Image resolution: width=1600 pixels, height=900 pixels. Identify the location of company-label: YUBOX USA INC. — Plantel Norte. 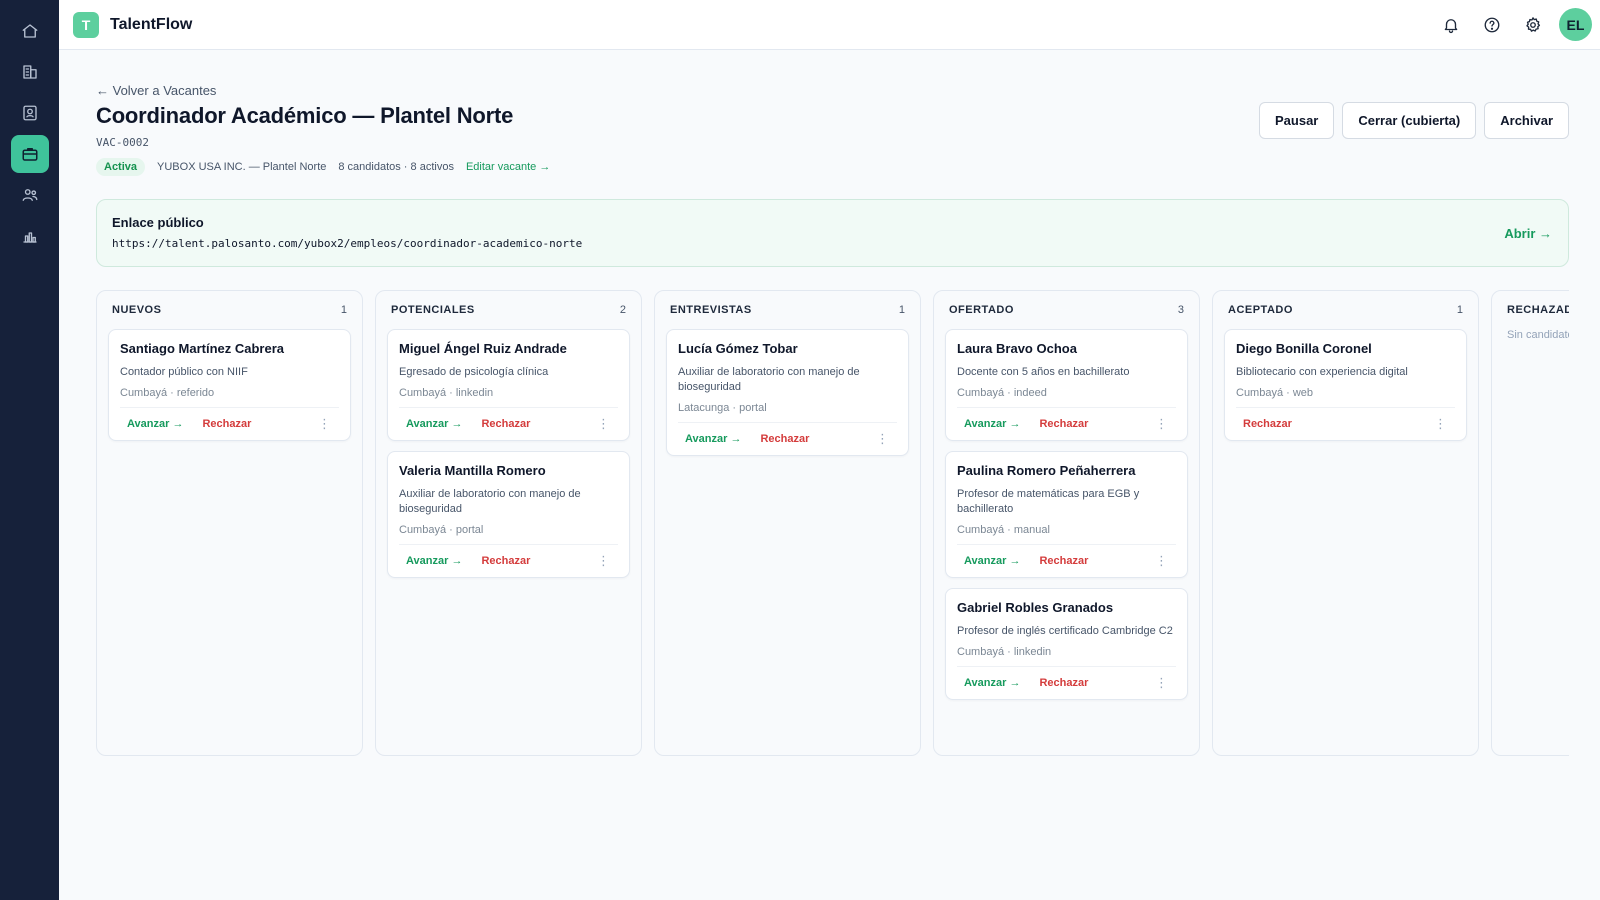
(242, 167).